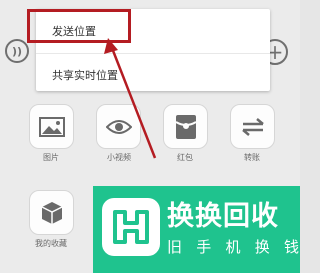 This screenshot has height=273, width=320. I want to click on logo-h-icon, so click(131, 227).